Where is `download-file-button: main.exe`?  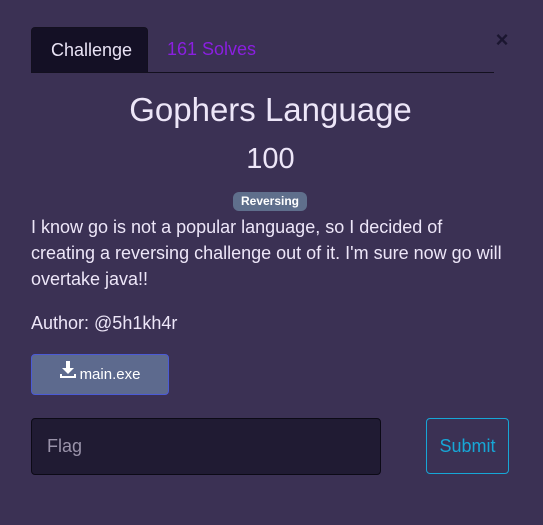
download-file-button: main.exe is located at coordinates (100, 374).